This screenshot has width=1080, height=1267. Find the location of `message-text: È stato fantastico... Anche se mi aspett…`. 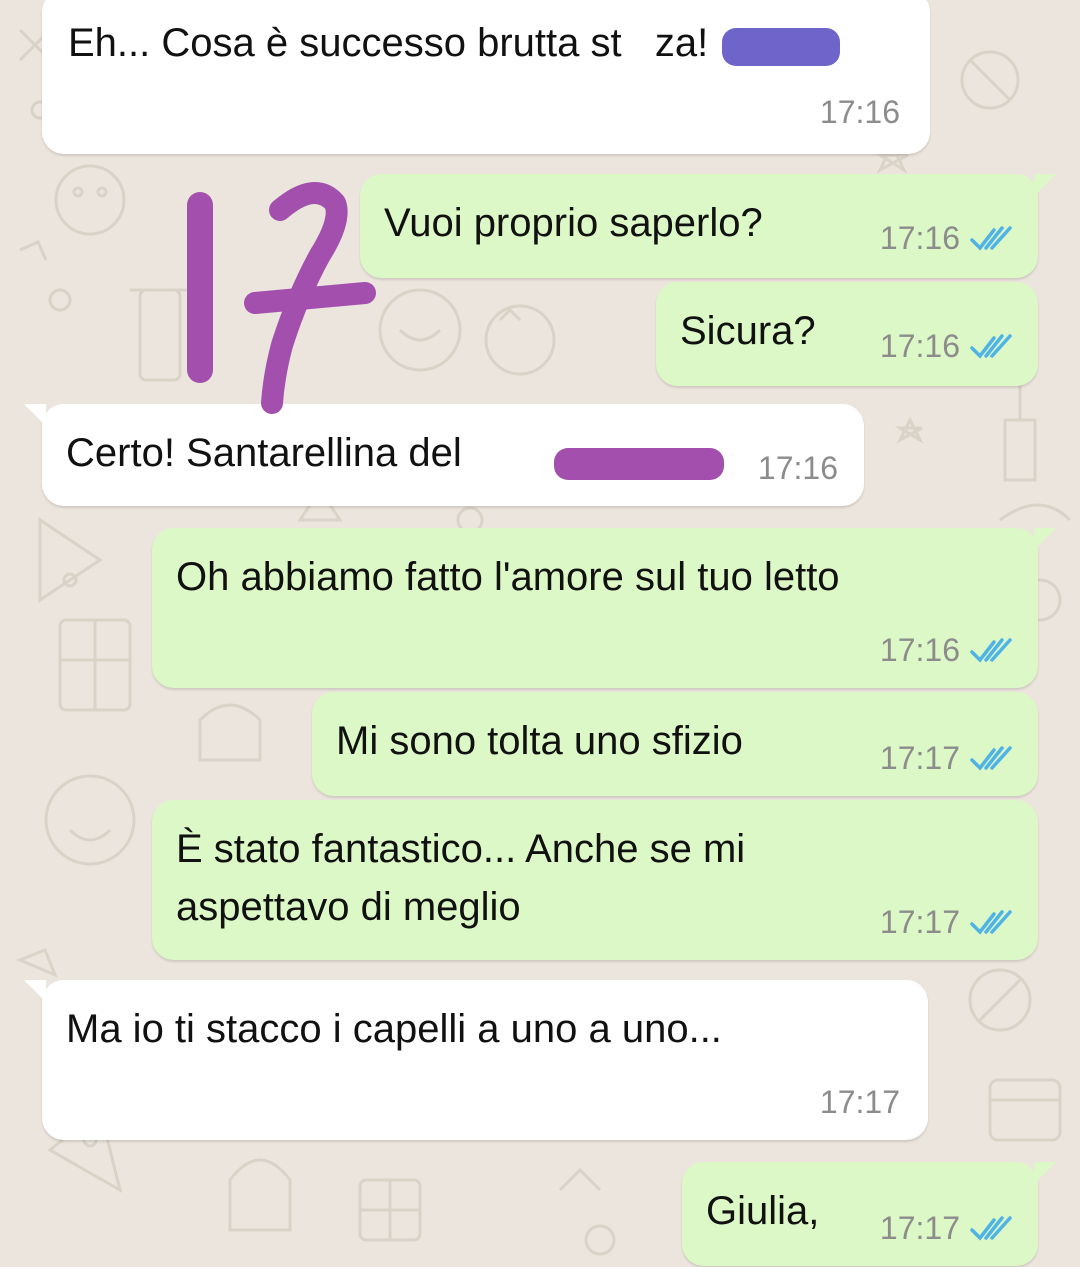

message-text: È stato fantastico... Anche se mi aspett… is located at coordinates (461, 878).